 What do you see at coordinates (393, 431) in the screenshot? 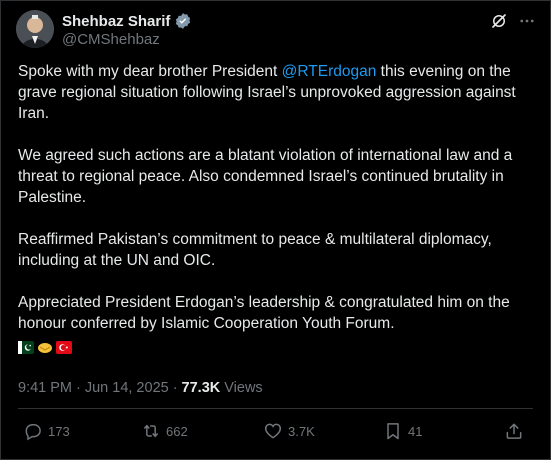
I see `bookmark-icon` at bounding box center [393, 431].